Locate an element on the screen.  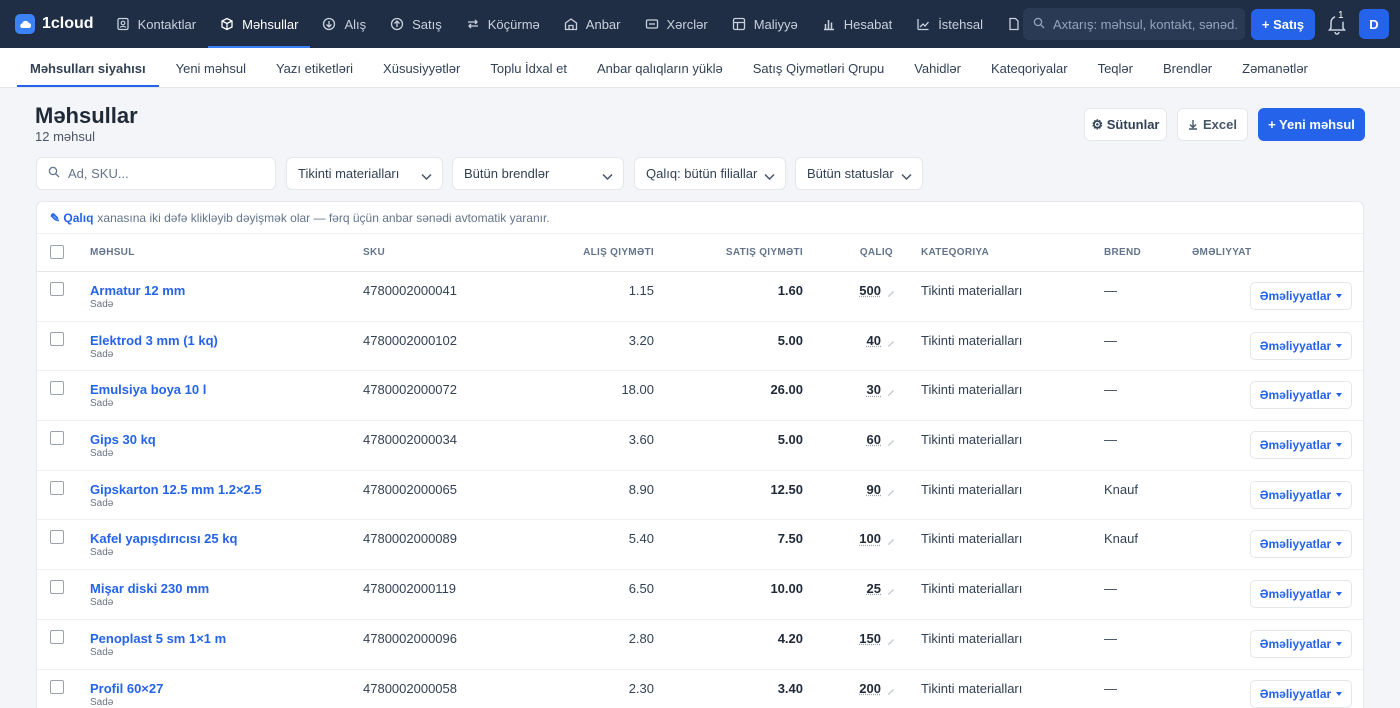
tab-bulk-import: Toplu İdxal et is located at coordinates (528, 68).